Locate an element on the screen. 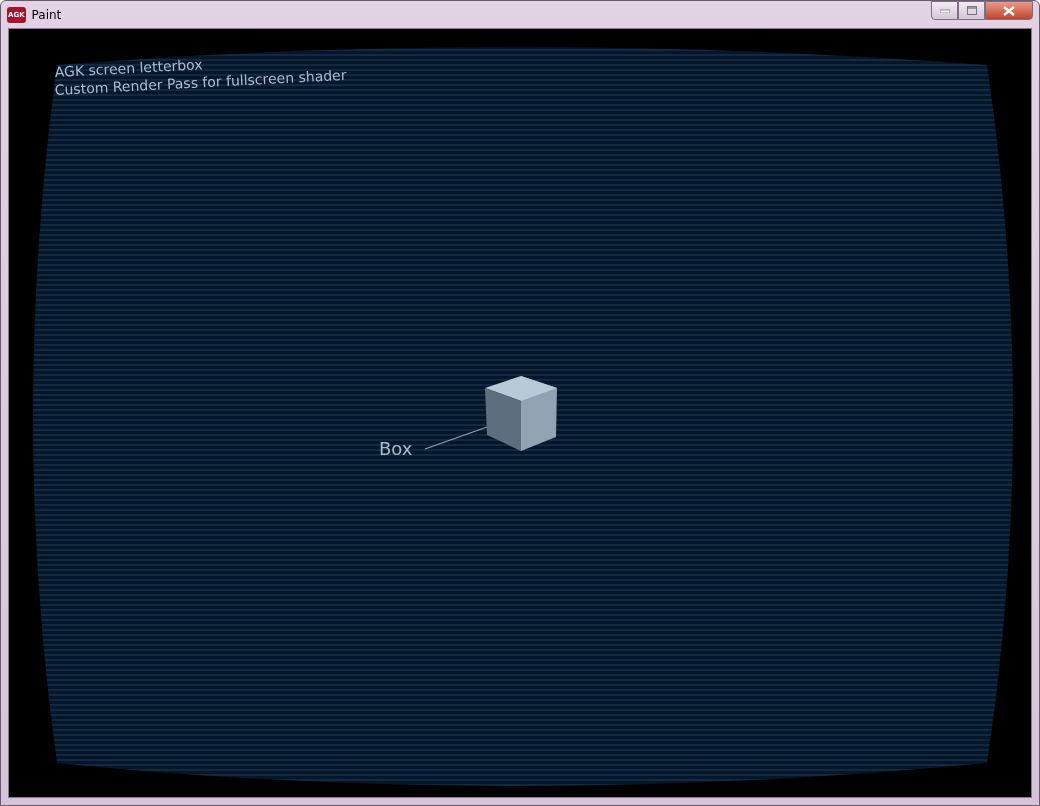  close-button is located at coordinates (1009, 10).